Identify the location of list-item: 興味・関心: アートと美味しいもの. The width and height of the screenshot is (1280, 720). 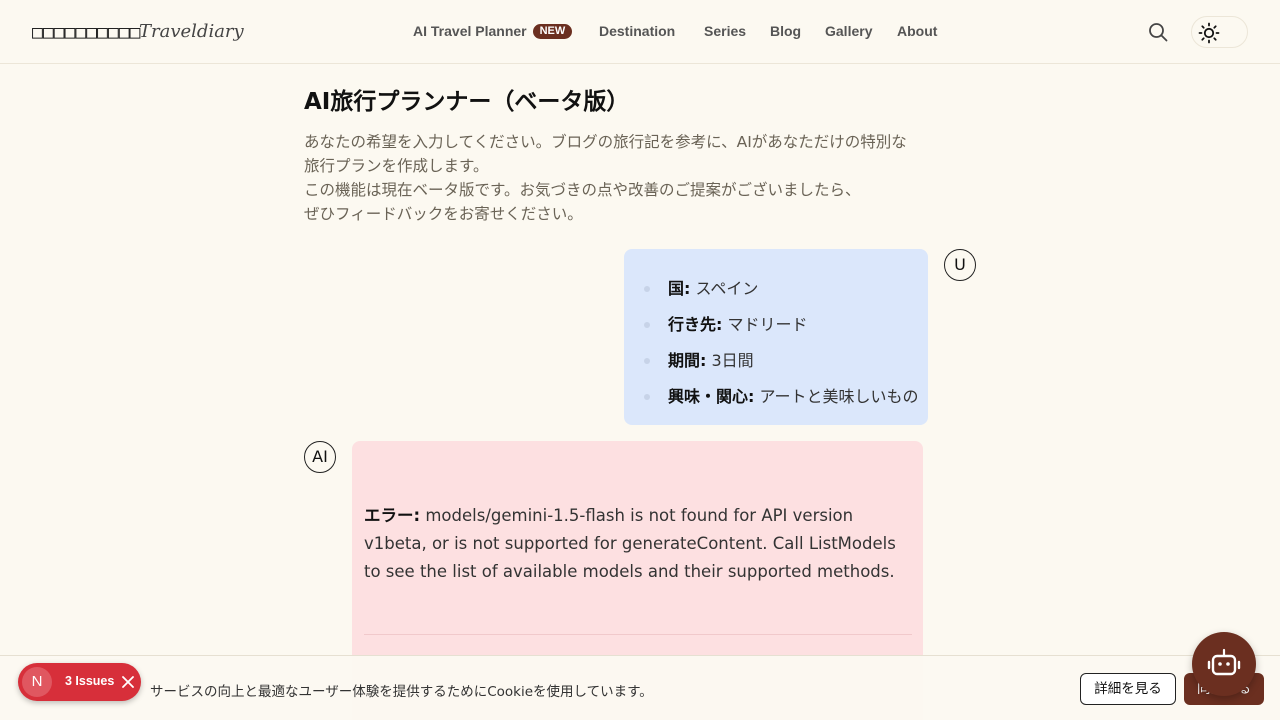
(786, 397).